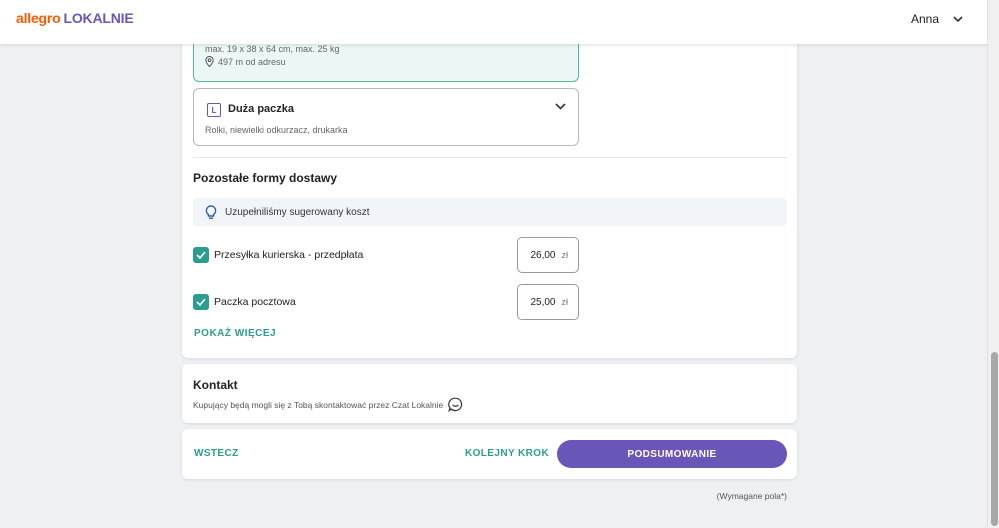 The width and height of the screenshot is (999, 528). Describe the element at coordinates (499, 22) in the screenshot. I see `top-bar: allegro LOKALNIE Anna` at that location.